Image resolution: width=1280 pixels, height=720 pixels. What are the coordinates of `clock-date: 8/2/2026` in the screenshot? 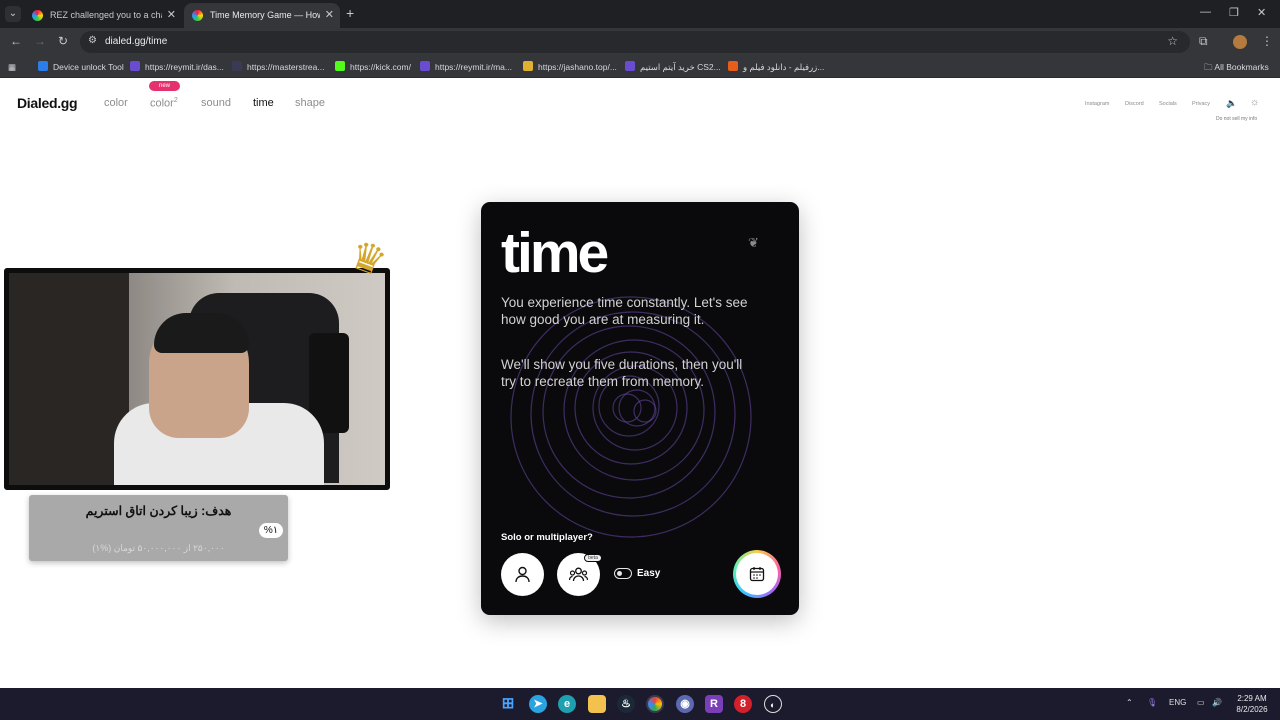 It's located at (1252, 709).